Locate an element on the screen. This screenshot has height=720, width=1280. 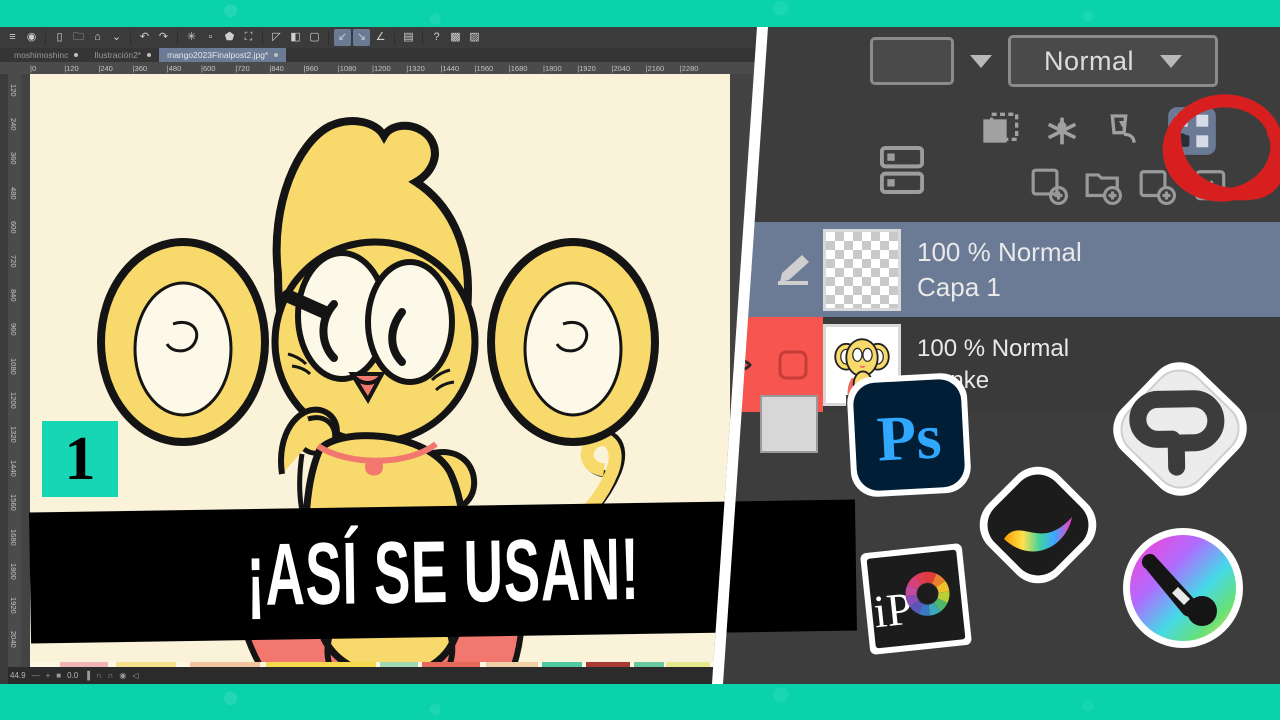
ruler-tick: 1440 is located at coordinates (449, 68).